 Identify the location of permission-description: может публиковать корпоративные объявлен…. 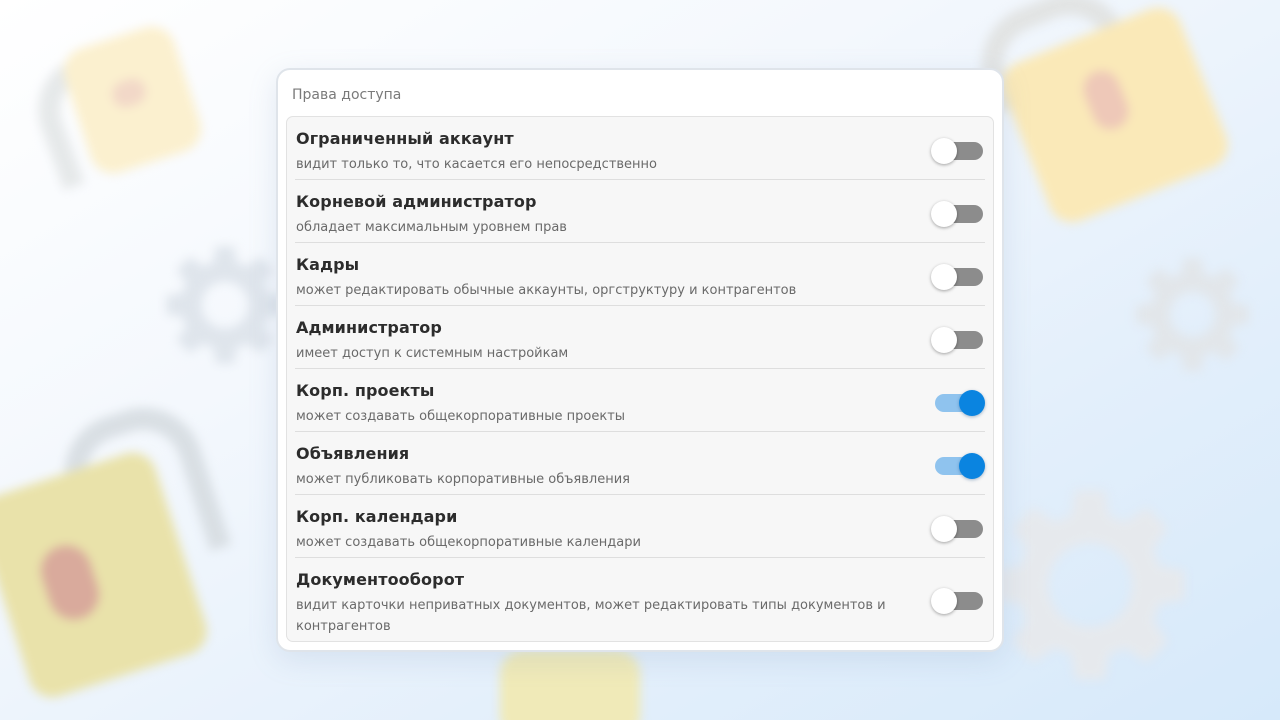
(463, 479).